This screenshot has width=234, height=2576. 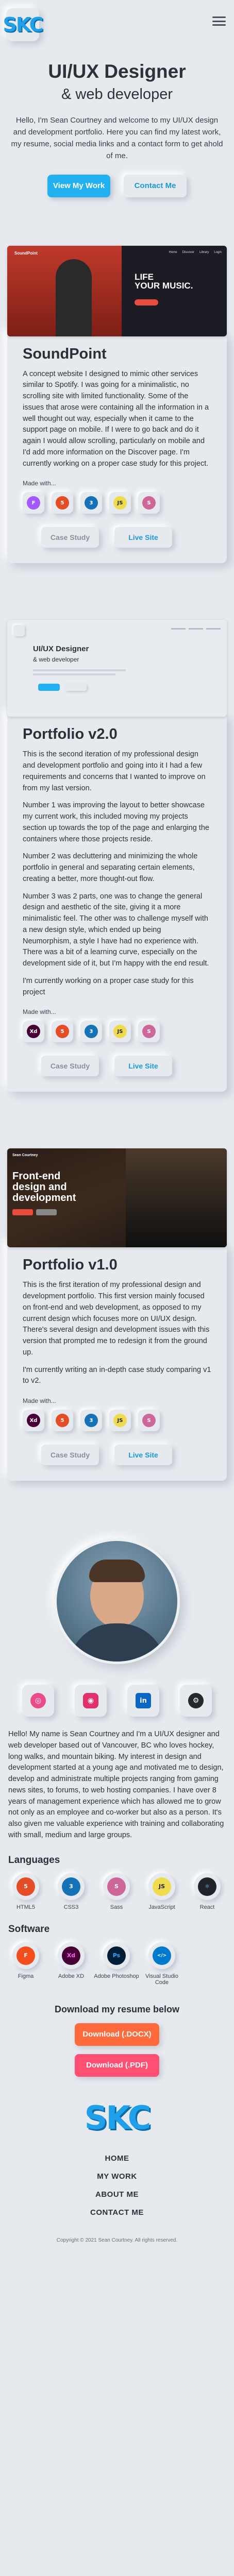 I want to click on shot-menu-item: Home, so click(x=173, y=252).